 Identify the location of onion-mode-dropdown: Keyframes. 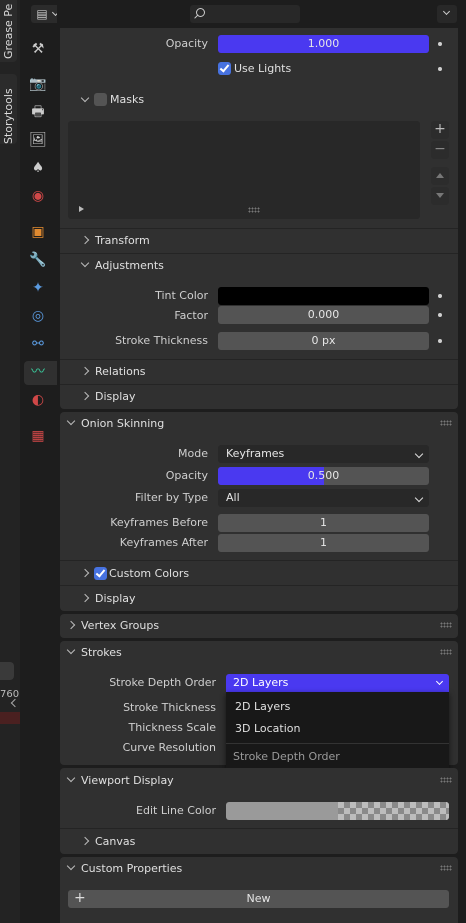
(323, 454).